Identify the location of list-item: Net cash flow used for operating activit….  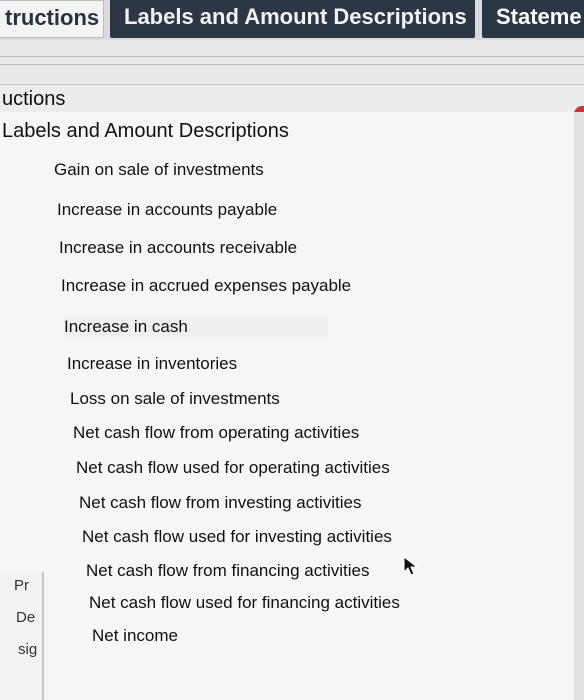
(233, 468).